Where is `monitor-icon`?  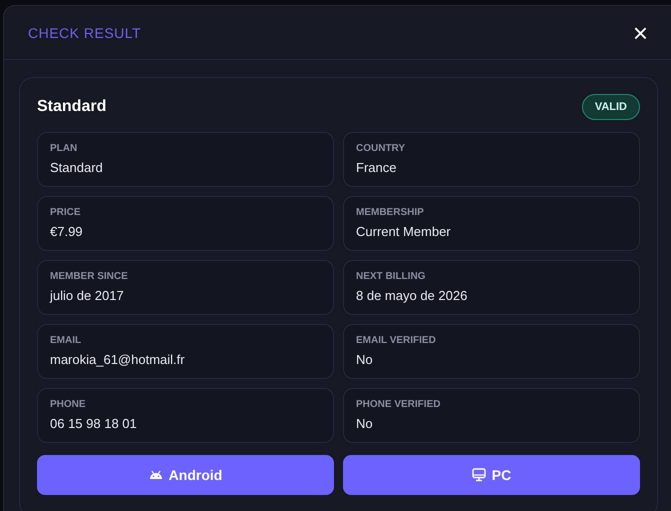
monitor-icon is located at coordinates (479, 475).